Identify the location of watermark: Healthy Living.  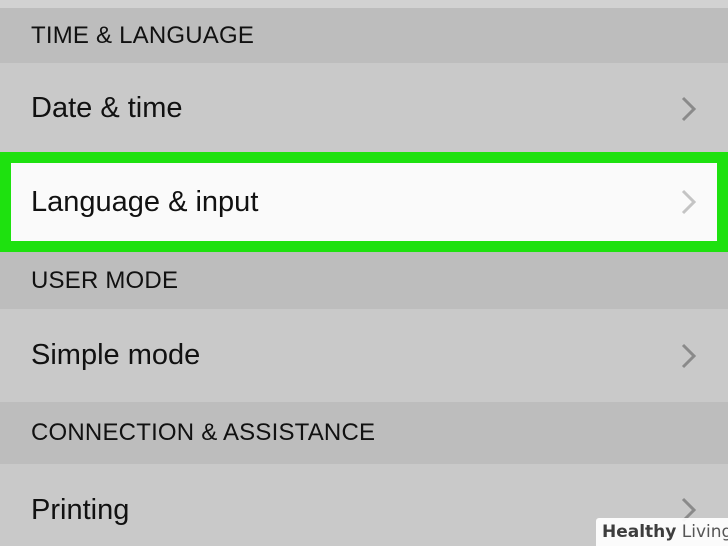
(662, 532).